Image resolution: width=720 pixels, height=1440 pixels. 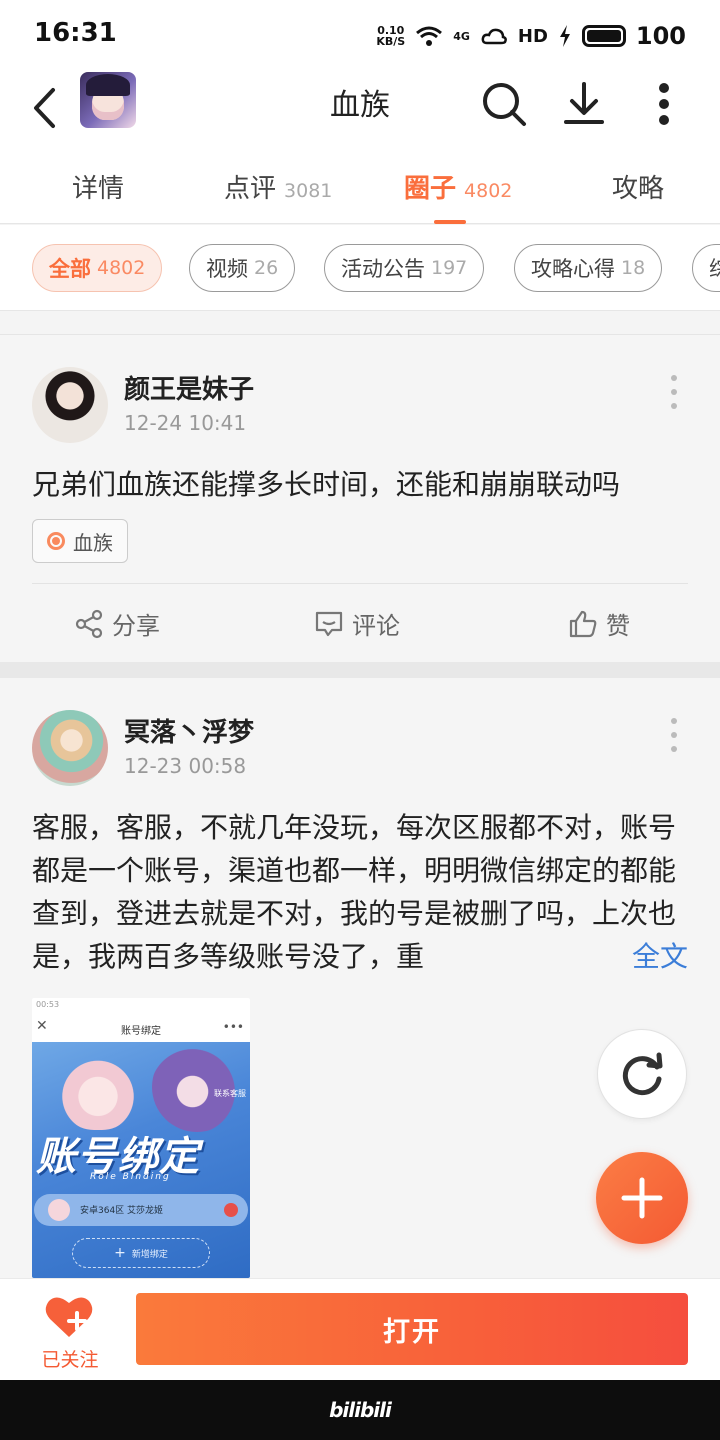 What do you see at coordinates (660, 36) in the screenshot?
I see `battery-level: 100` at bounding box center [660, 36].